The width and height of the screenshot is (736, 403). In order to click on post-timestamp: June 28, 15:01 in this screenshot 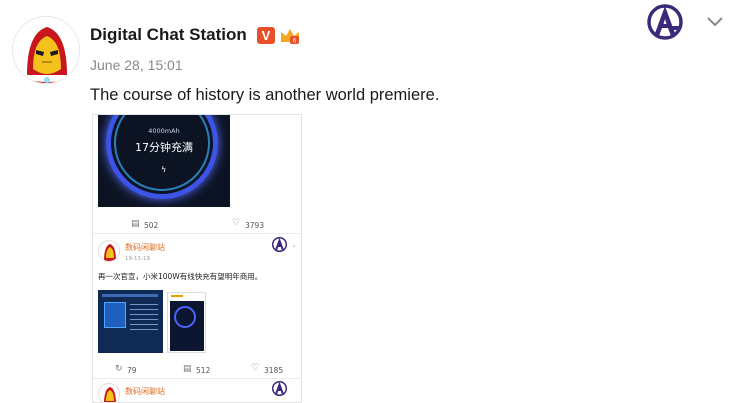, I will do `click(136, 65)`.